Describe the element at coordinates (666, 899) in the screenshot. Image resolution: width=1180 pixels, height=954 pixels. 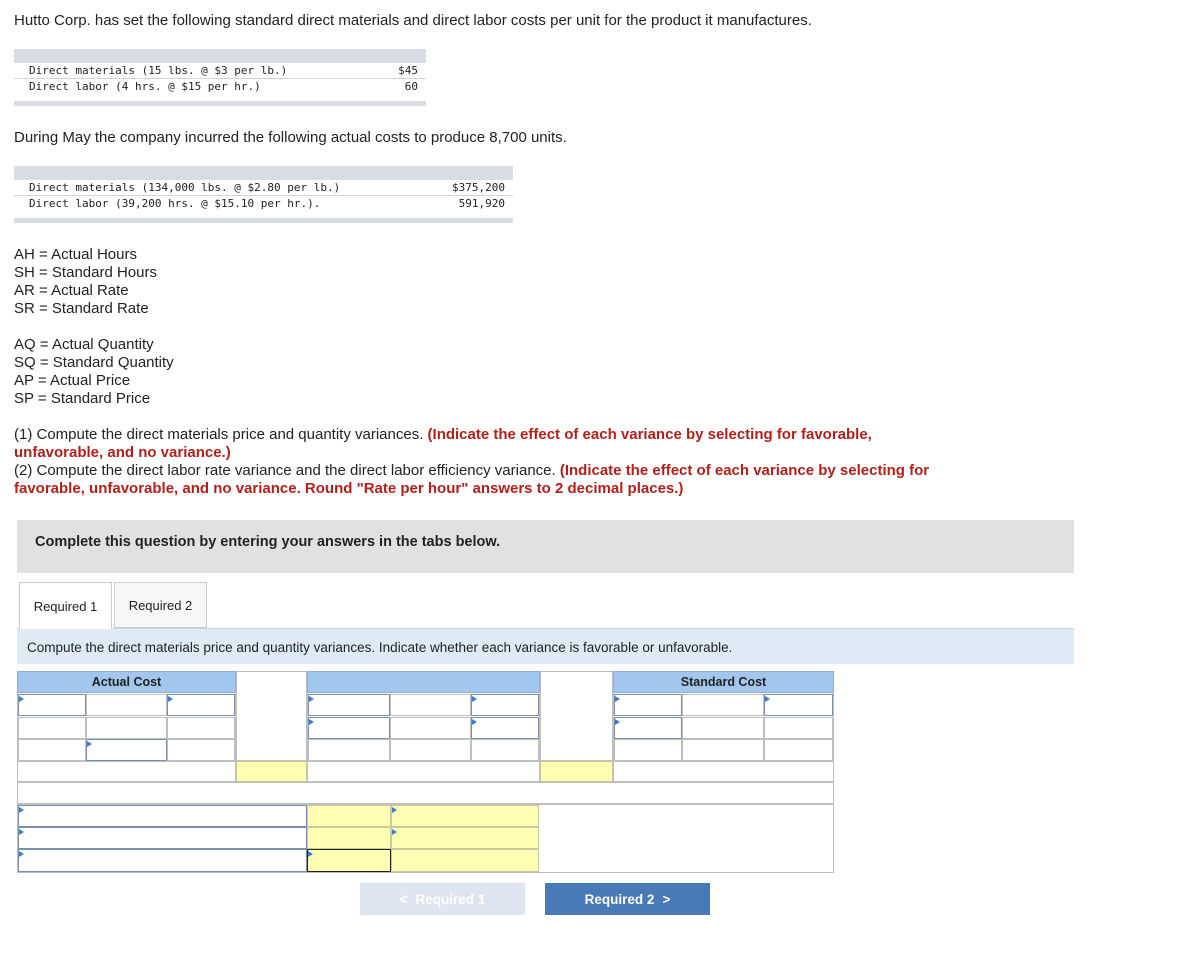
I see `chevron-right-icon: >` at that location.